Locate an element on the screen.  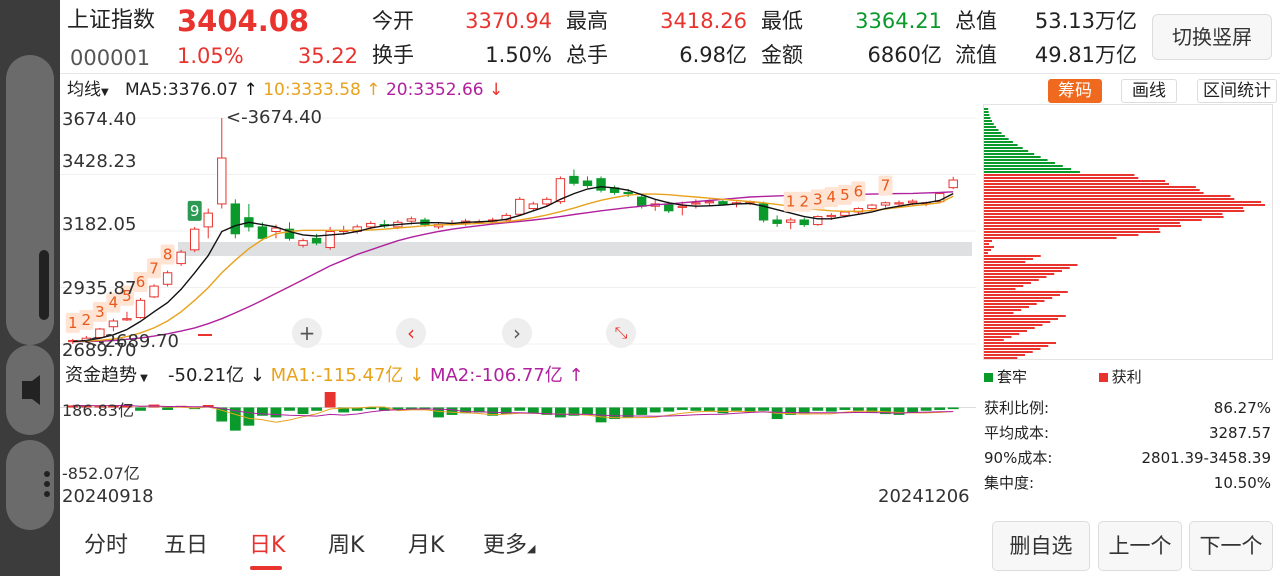
price-tick-4: 2935.87 is located at coordinates (99, 288).